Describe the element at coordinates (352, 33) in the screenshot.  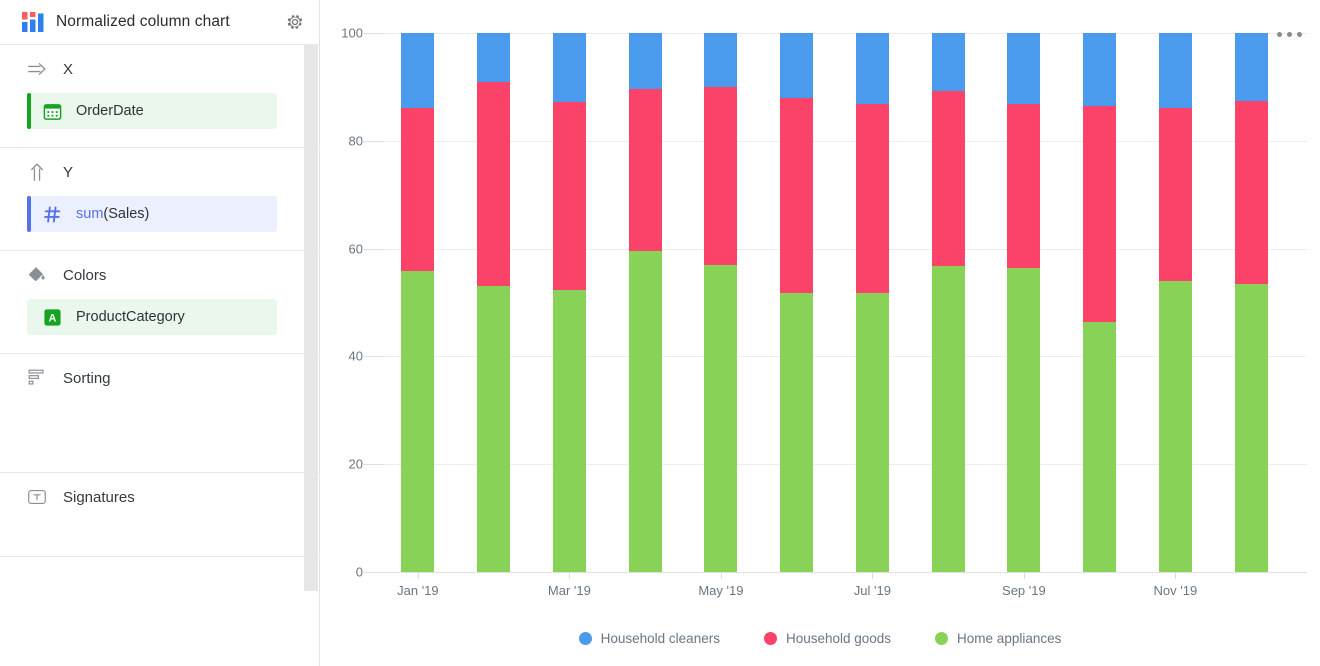
I see `y-axis-tick-label: 100` at that location.